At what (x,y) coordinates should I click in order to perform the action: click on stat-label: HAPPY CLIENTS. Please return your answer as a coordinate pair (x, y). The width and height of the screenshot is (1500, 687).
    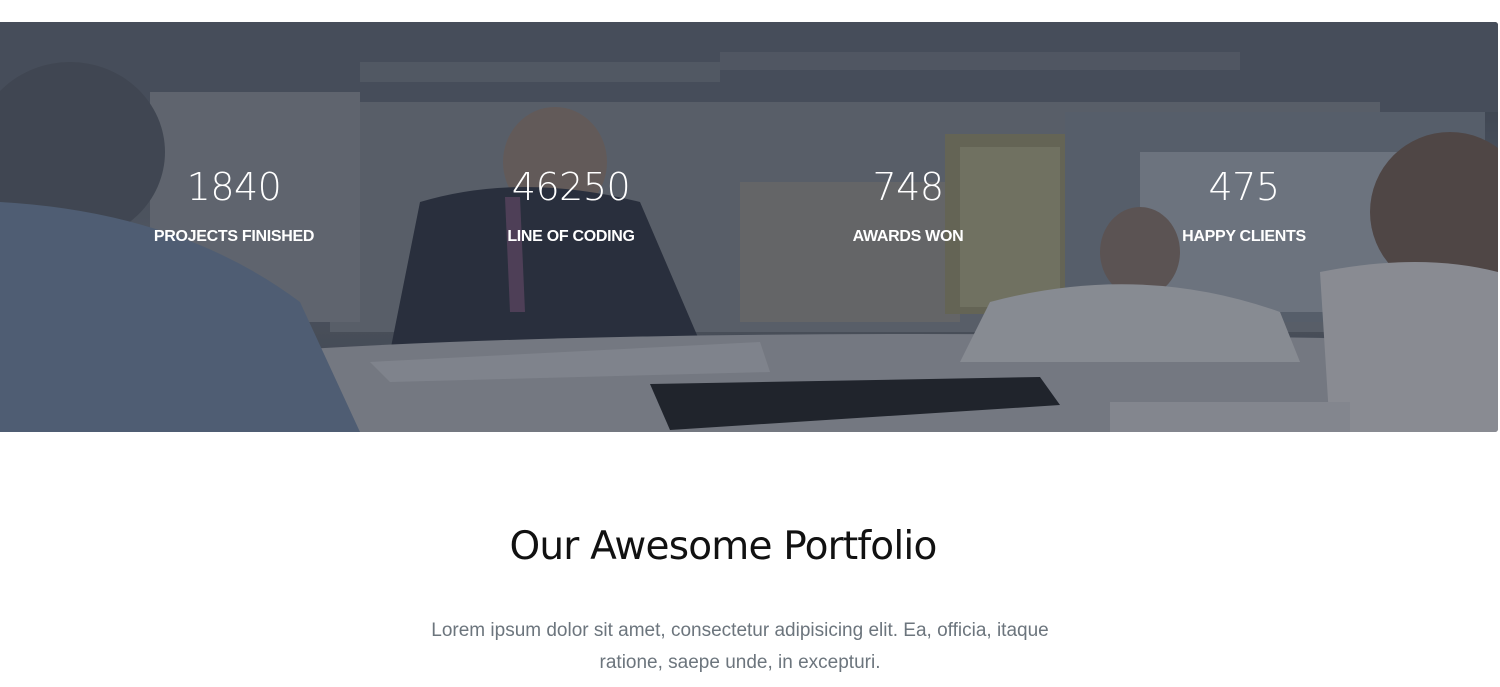
    Looking at the image, I should click on (1244, 236).